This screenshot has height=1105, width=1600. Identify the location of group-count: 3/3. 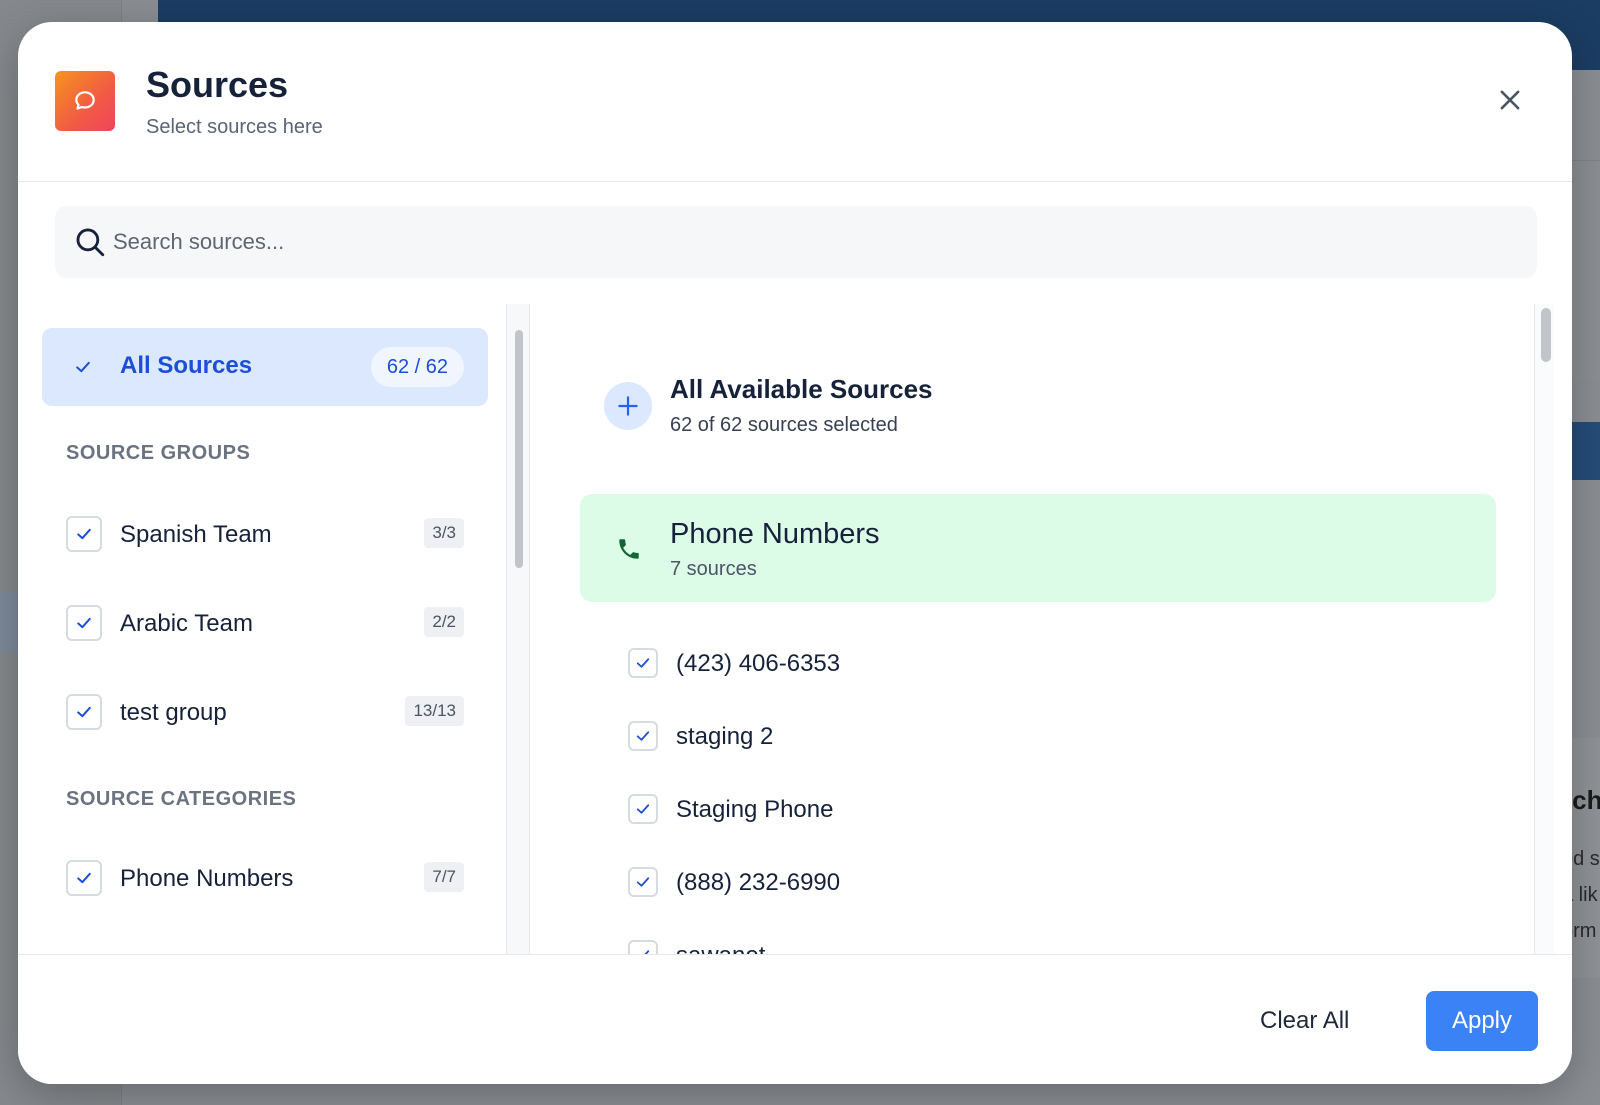
(444, 533).